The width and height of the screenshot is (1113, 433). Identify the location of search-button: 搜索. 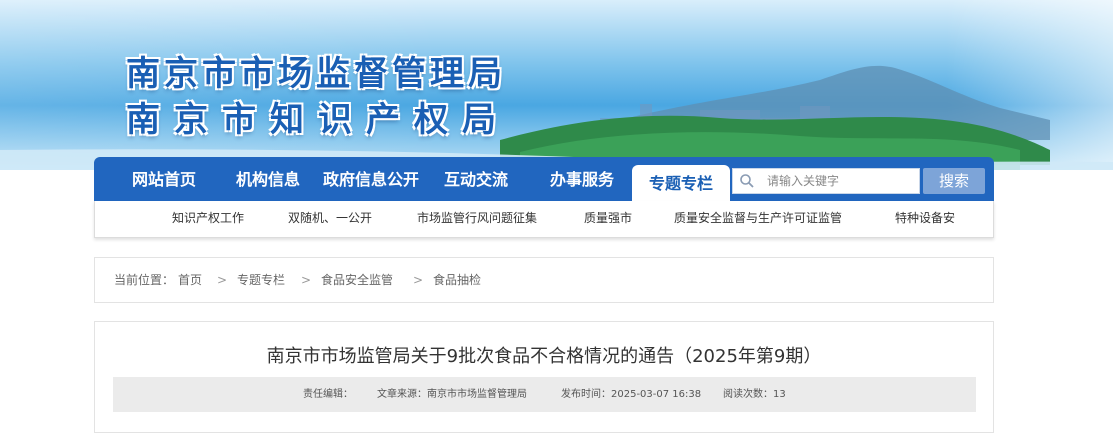
(954, 181).